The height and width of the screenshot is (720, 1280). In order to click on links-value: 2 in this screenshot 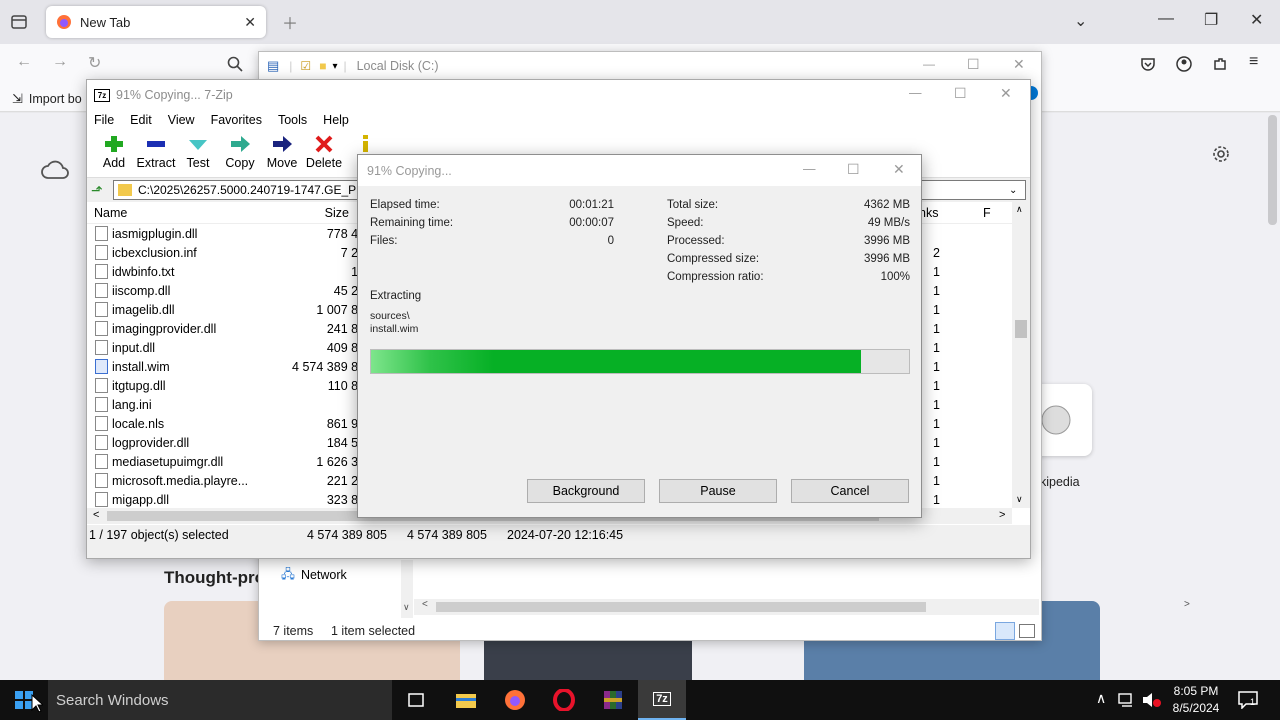, I will do `click(936, 253)`.